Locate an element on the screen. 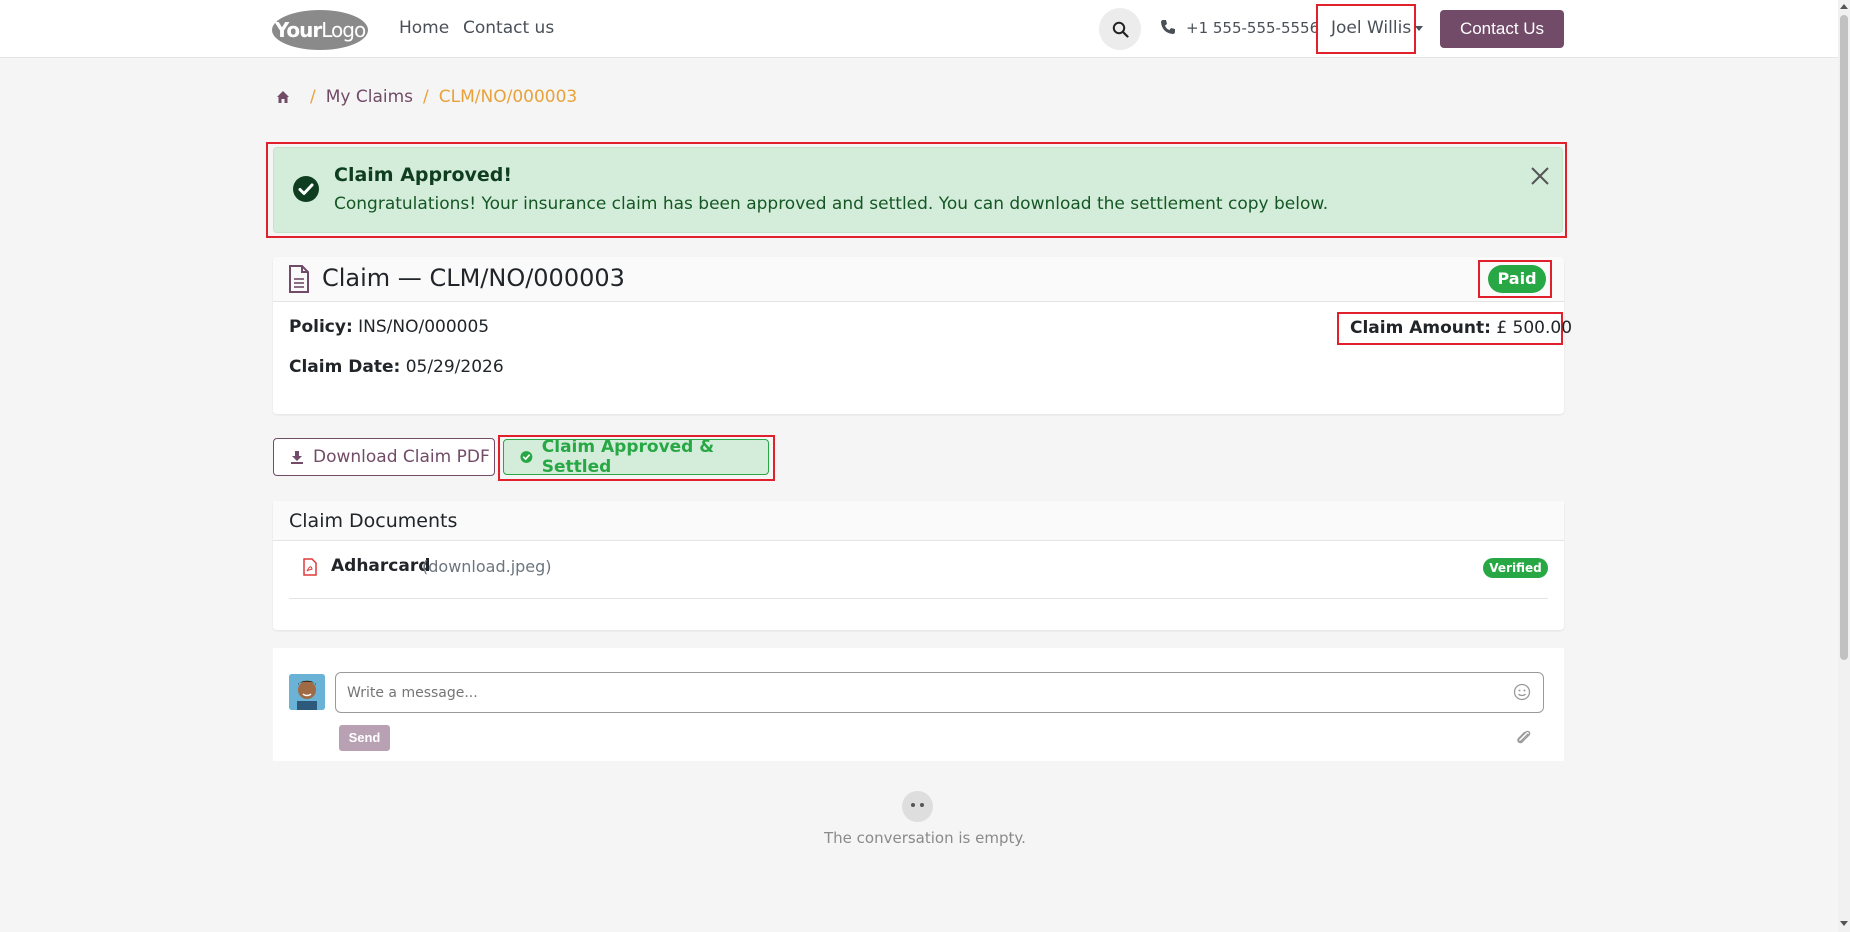  claim-date-label: Claim Date: is located at coordinates (345, 367).